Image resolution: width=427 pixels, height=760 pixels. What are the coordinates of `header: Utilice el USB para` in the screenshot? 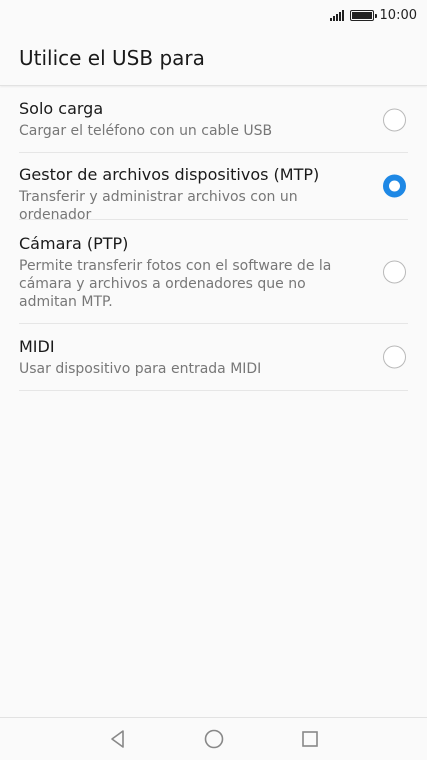 It's located at (213, 58).